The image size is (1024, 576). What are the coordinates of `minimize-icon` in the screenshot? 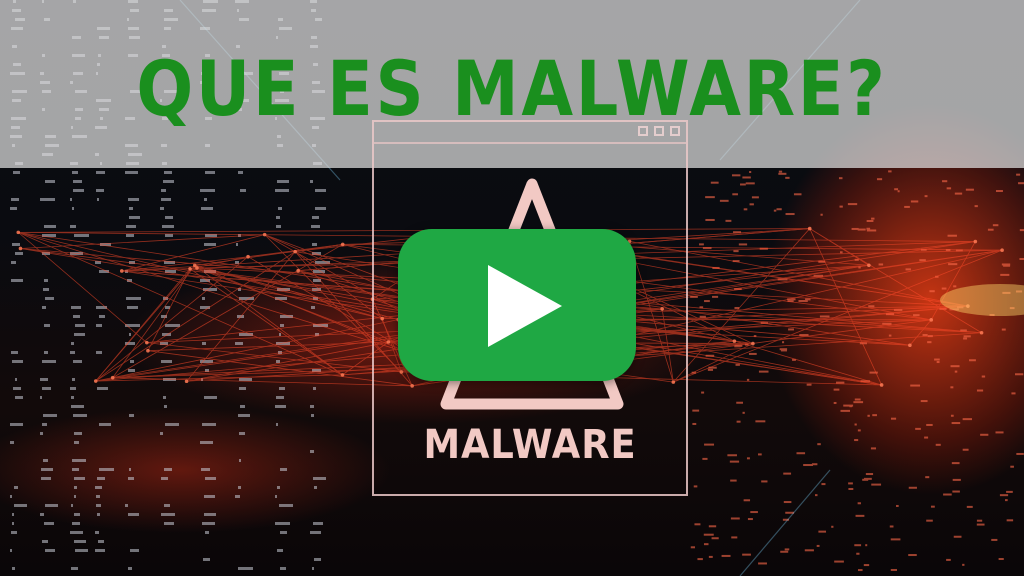 It's located at (643, 131).